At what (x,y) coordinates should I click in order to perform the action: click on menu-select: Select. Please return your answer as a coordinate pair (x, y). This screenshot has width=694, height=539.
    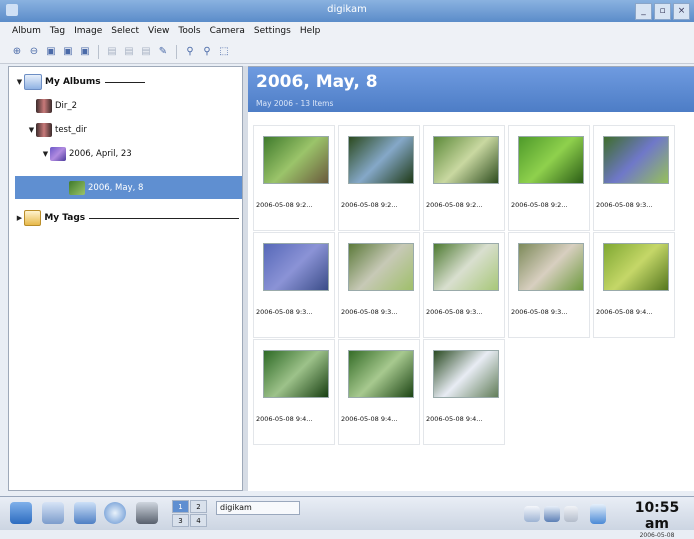
    Looking at the image, I should click on (125, 31).